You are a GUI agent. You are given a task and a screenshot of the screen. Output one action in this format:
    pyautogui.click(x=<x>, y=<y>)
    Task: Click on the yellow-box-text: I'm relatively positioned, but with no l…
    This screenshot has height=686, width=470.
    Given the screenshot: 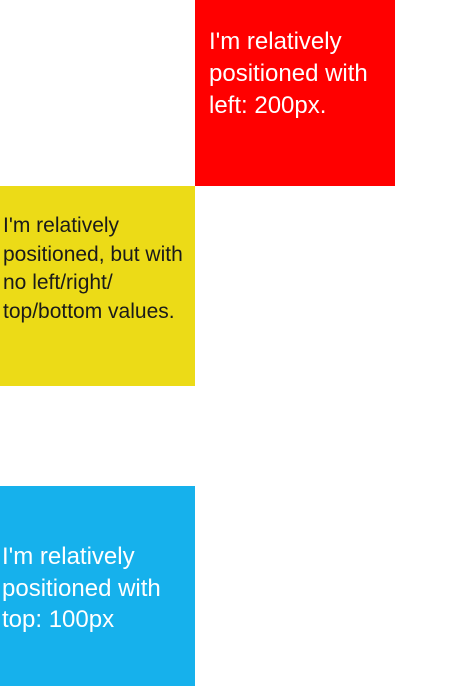 What is the action you would take?
    pyautogui.click(x=93, y=268)
    